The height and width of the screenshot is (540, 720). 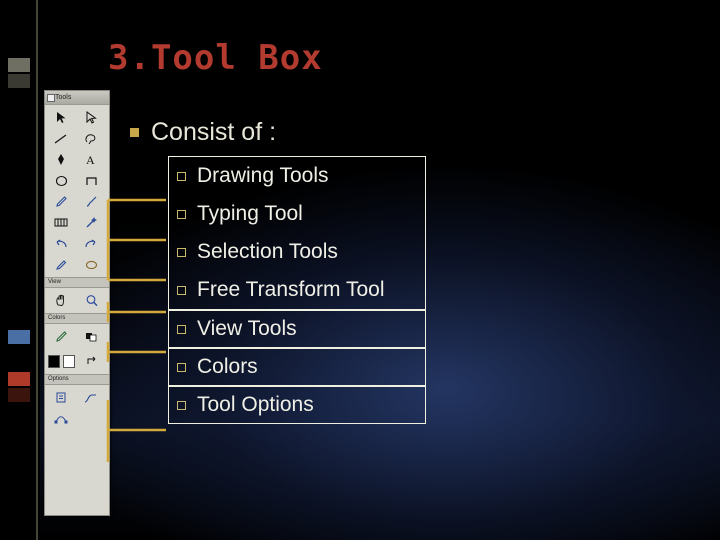 I want to click on decor-mark-blue, so click(x=19, y=337).